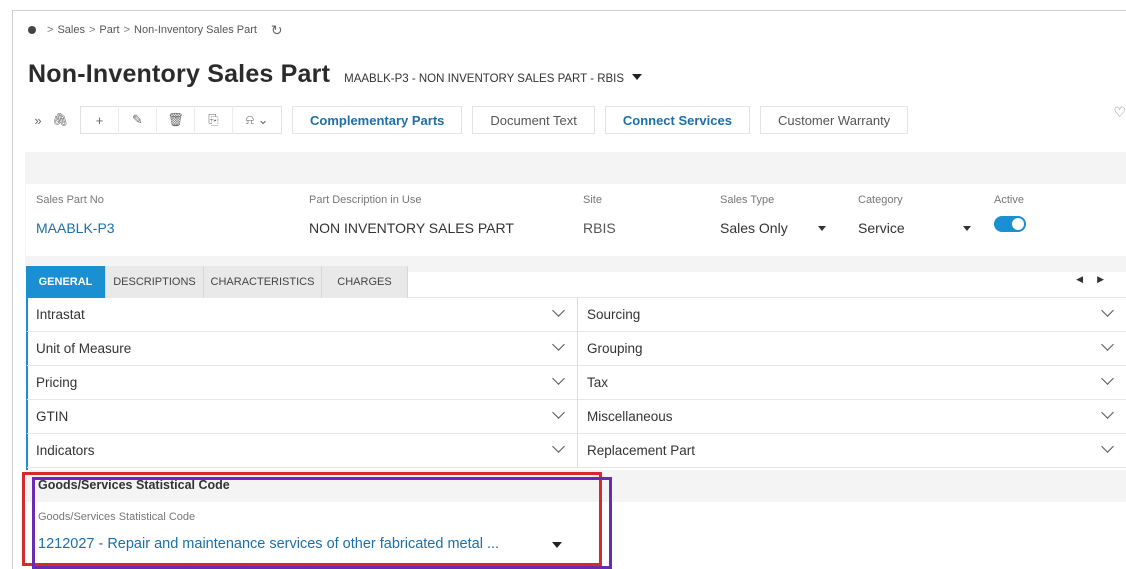 Image resolution: width=1126 pixels, height=569 pixels. I want to click on field-sales-type: Sales Type Sales Only, so click(773, 215).